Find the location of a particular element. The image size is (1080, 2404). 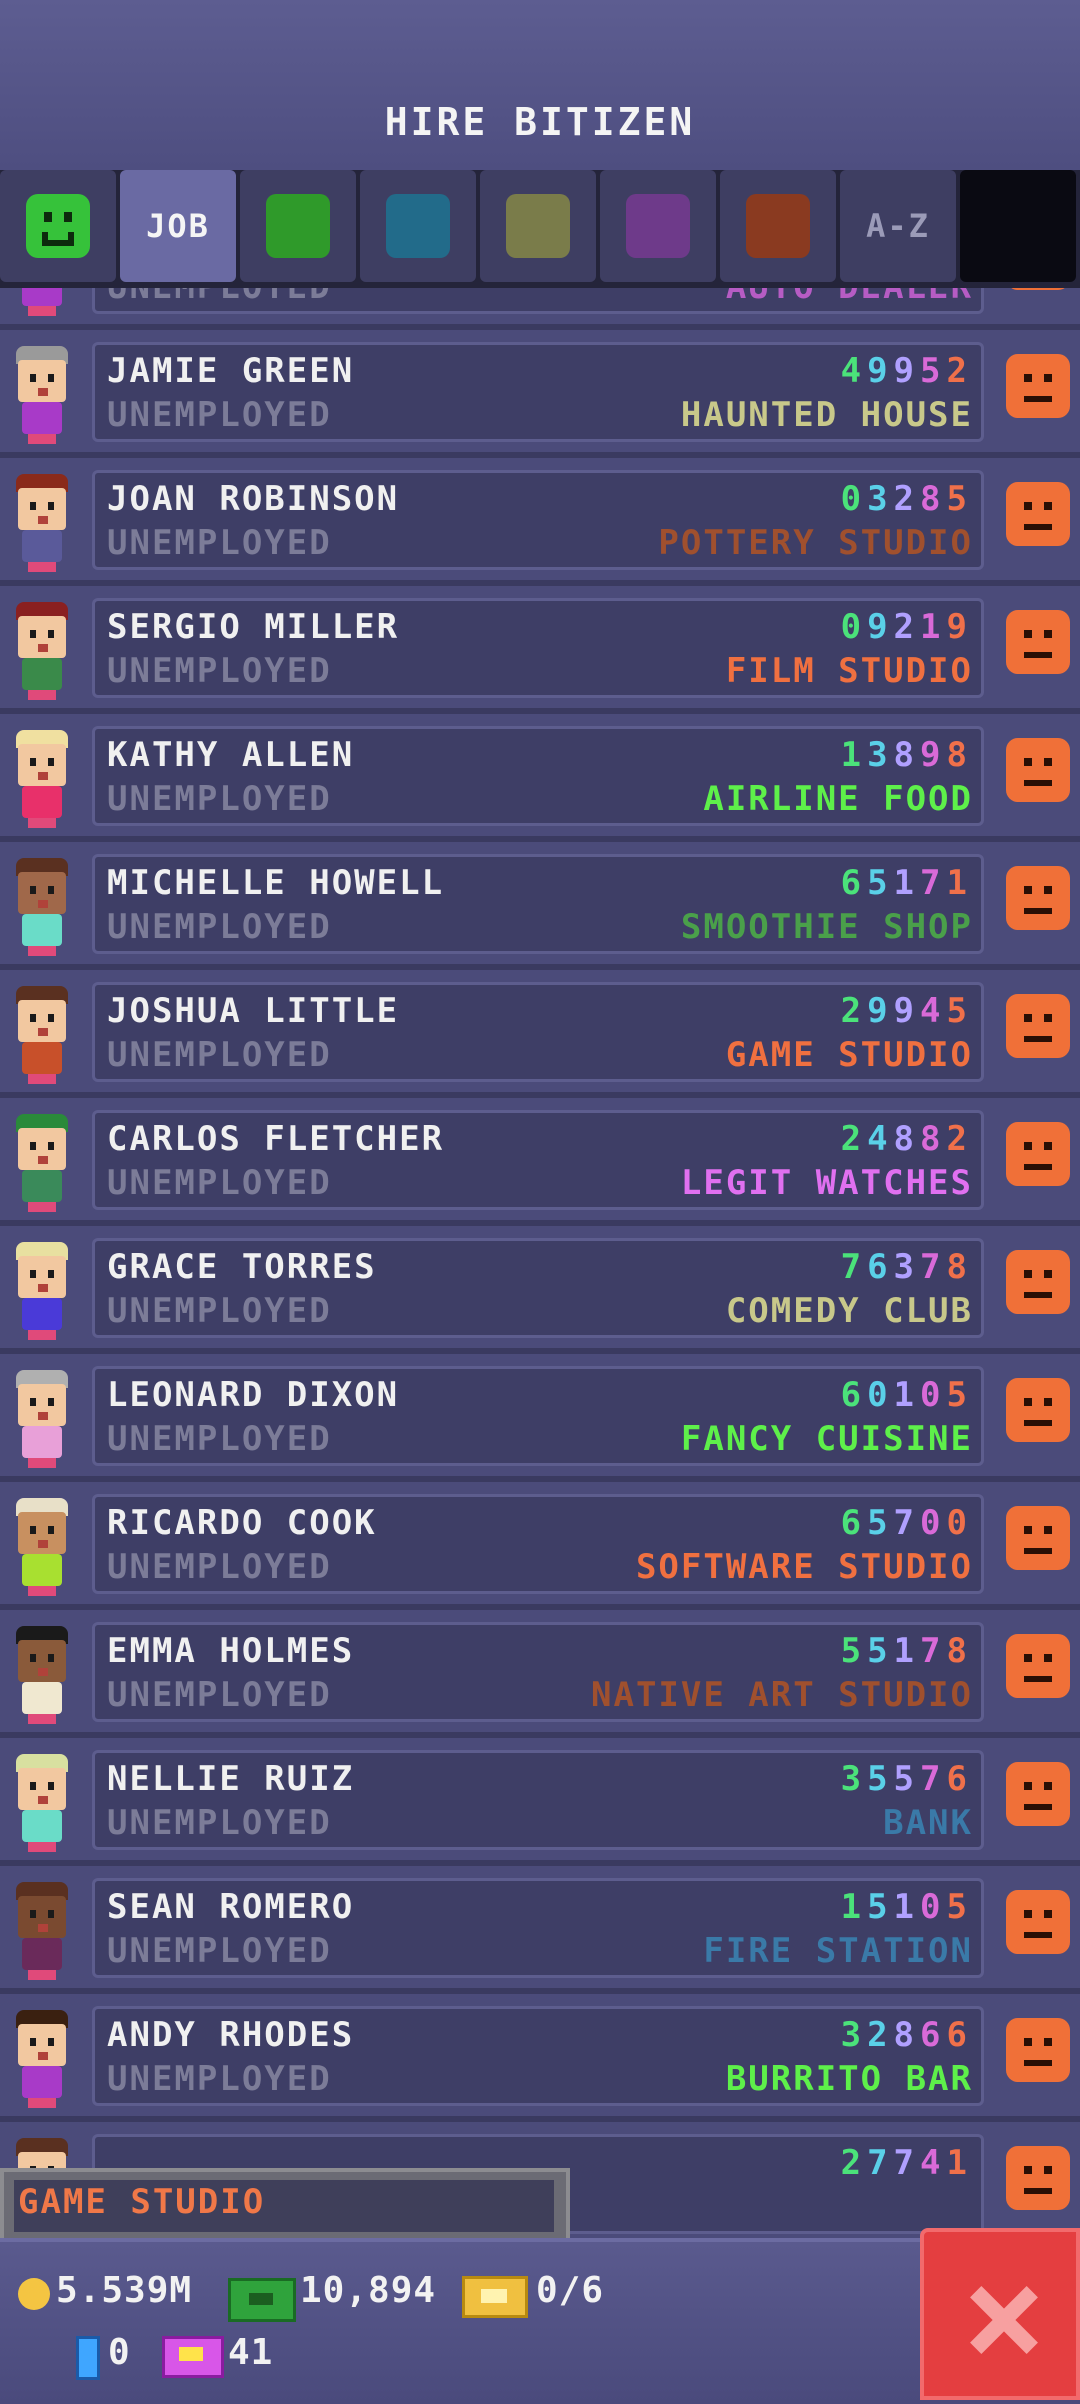

bitizen-card: JAMIE GREEN UNEMPLOYED 49952 HAUNTED HOUSE is located at coordinates (538, 392).